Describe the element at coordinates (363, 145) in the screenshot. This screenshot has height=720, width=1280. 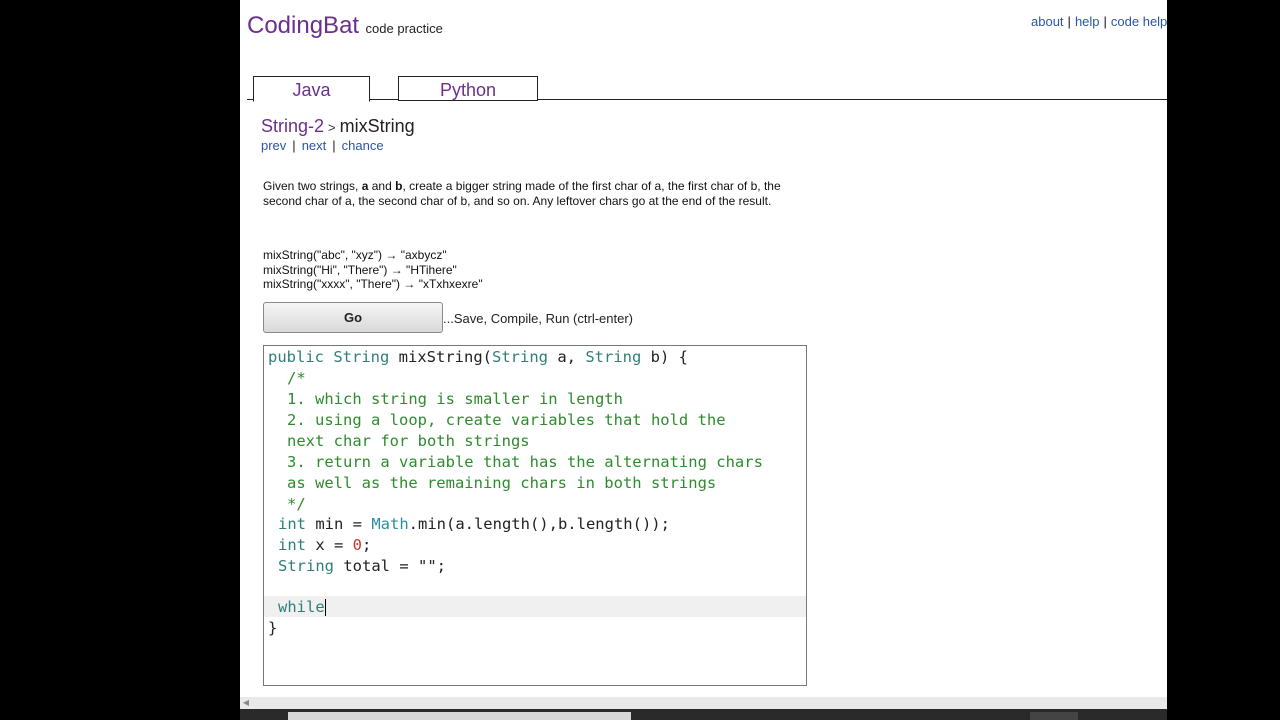
I see `chance-link: chance` at that location.